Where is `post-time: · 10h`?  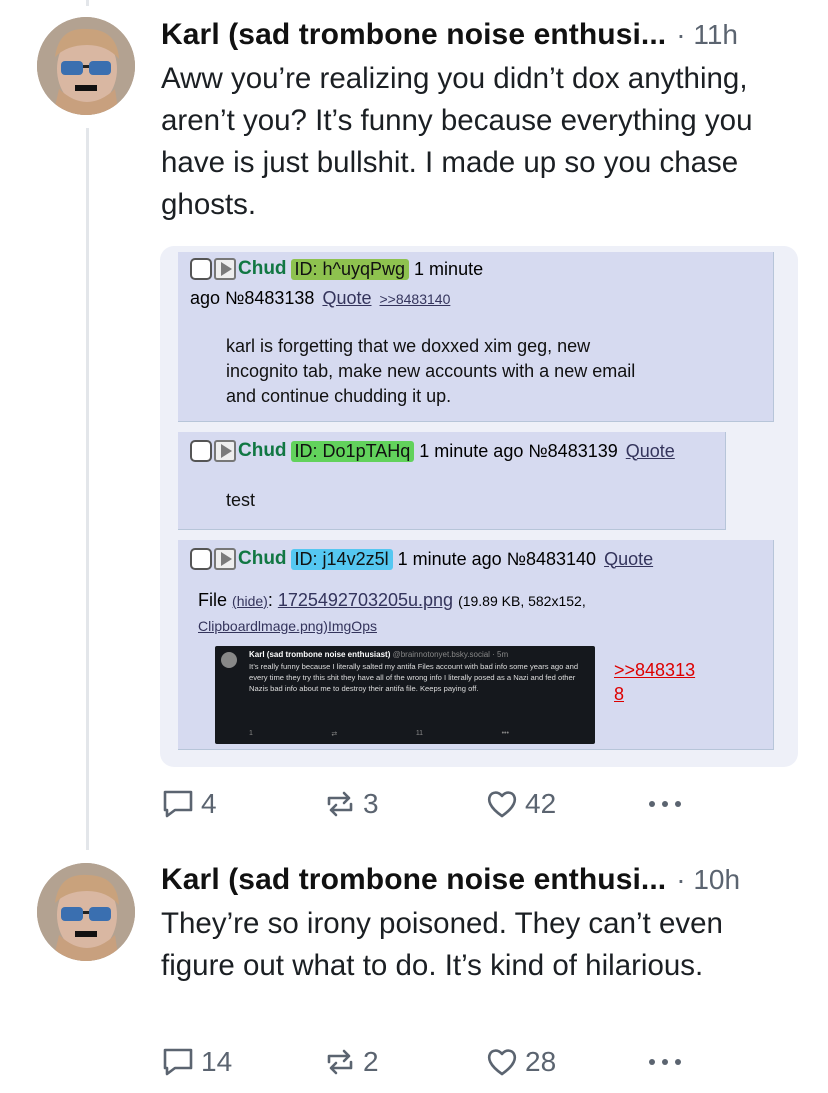
post-time: · 10h is located at coordinates (708, 880).